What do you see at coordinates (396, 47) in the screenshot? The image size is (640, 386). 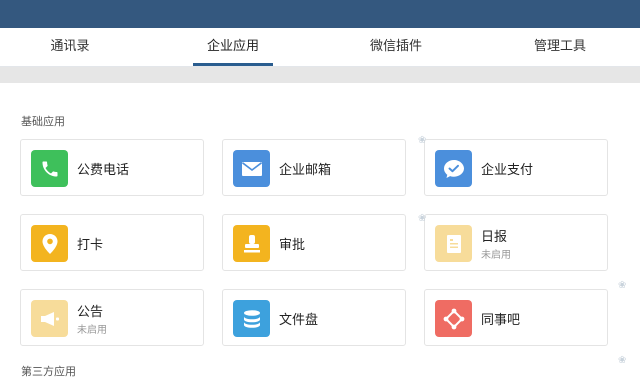 I see `tab-wechat-plugins: 微信插件` at bounding box center [396, 47].